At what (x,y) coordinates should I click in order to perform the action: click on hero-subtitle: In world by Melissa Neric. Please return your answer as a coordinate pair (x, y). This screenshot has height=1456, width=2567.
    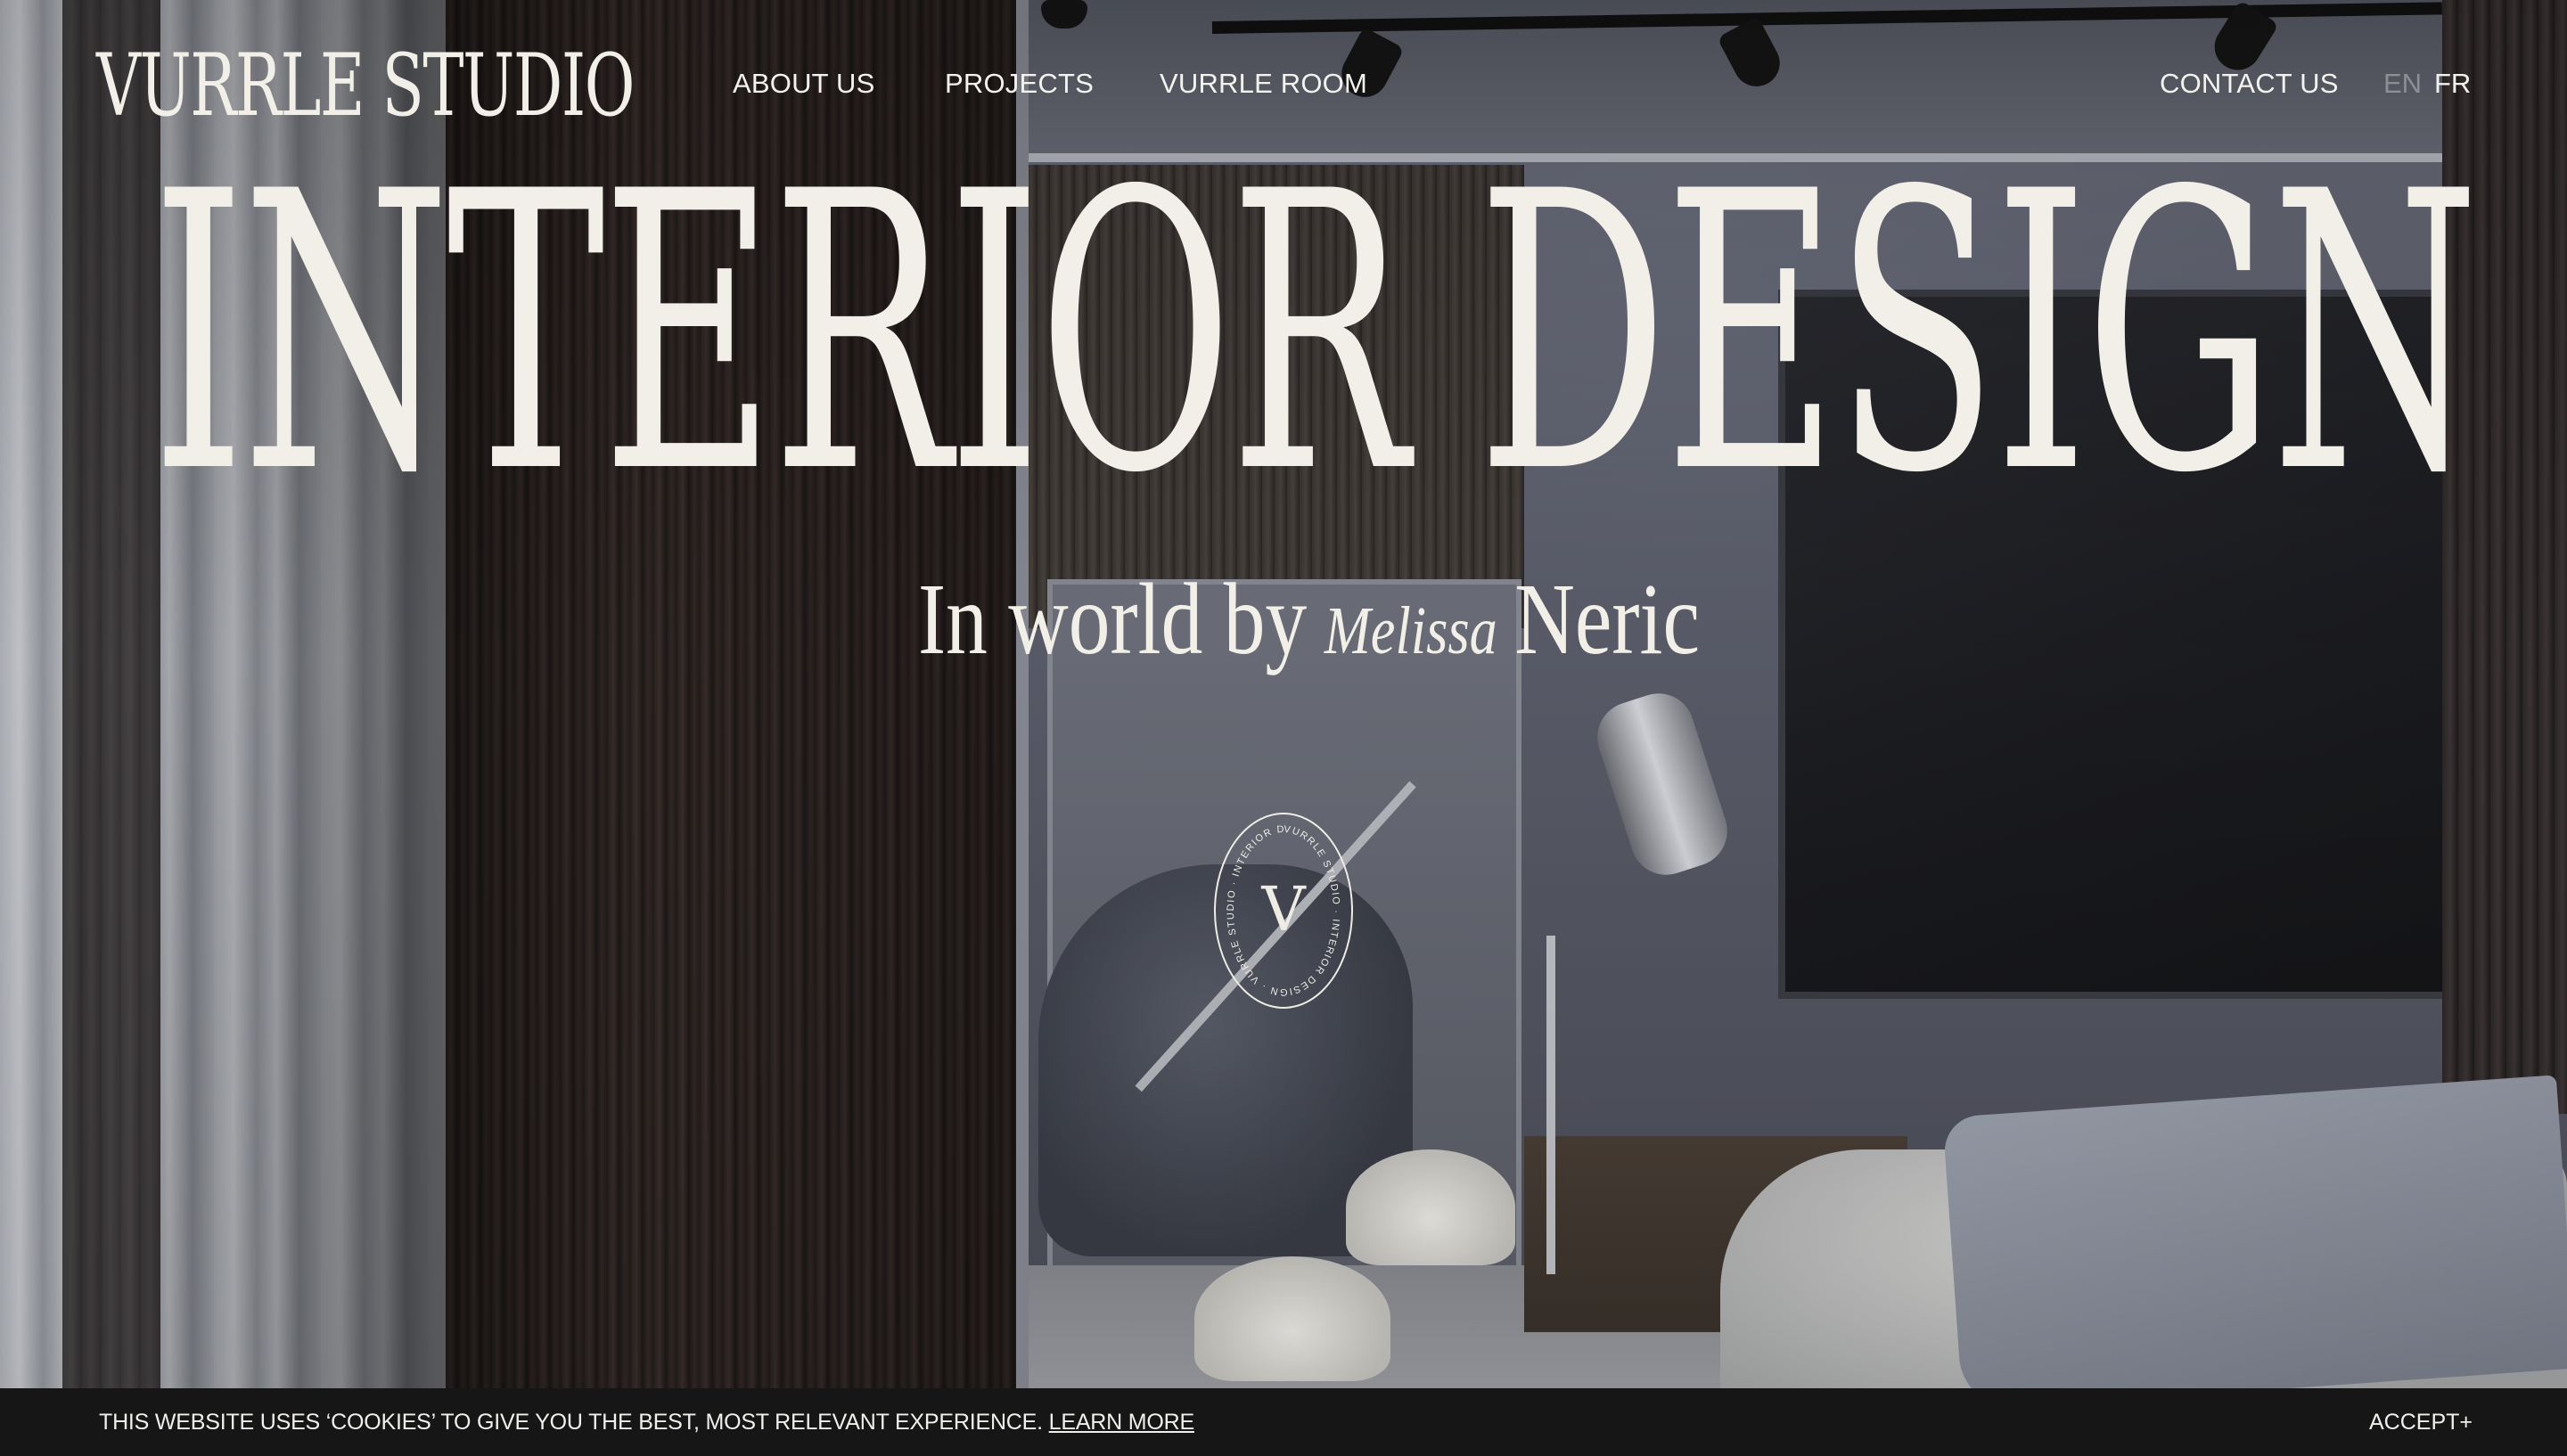
    Looking at the image, I should click on (1309, 625).